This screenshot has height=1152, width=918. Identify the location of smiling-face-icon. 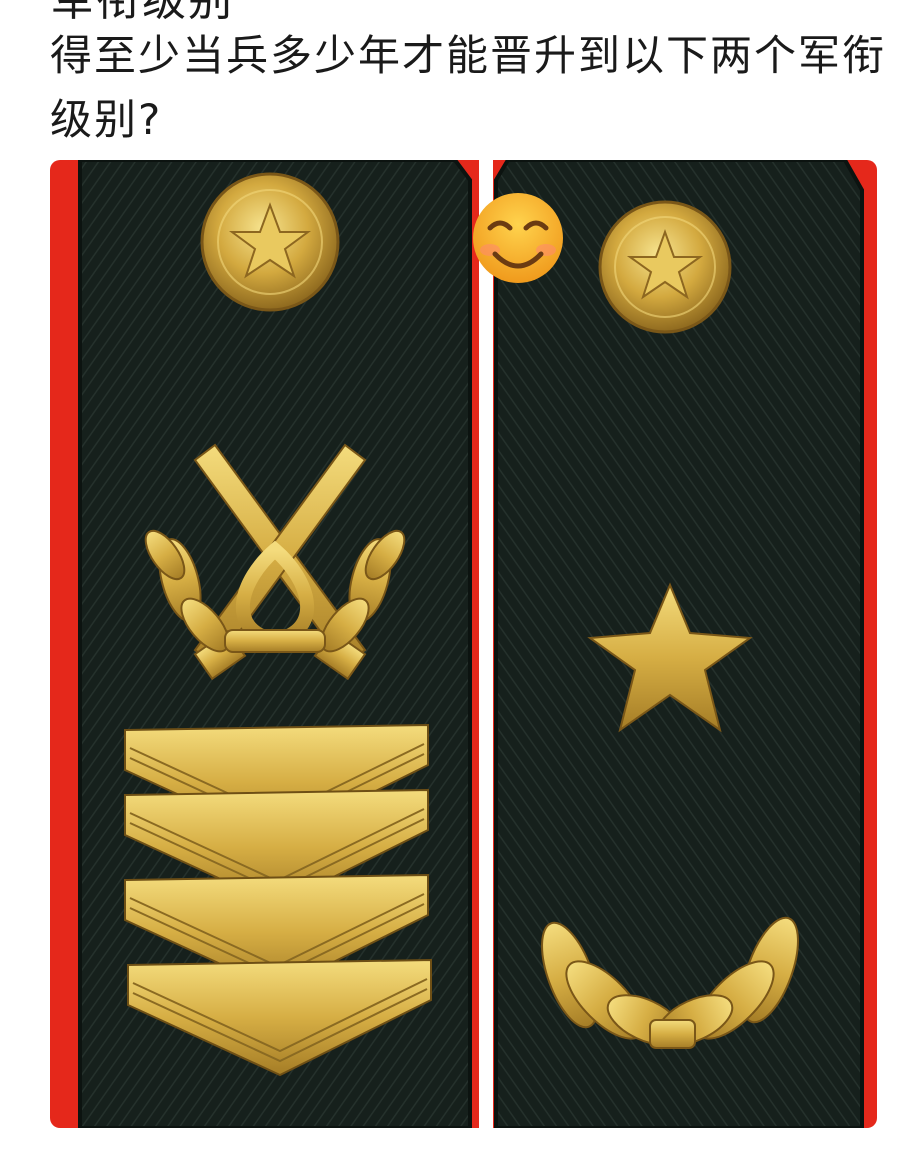
(518, 238).